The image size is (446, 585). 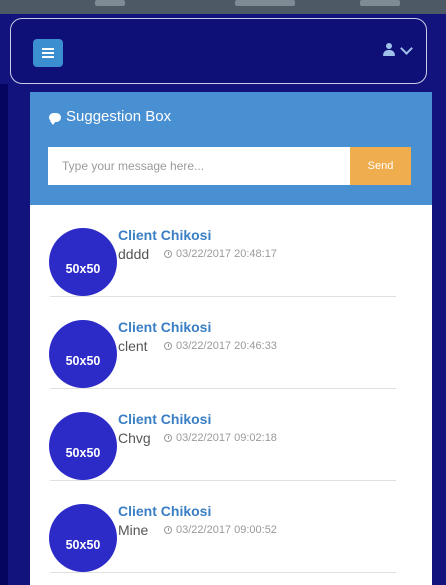 I want to click on menu-toggle-button, so click(x=48, y=53).